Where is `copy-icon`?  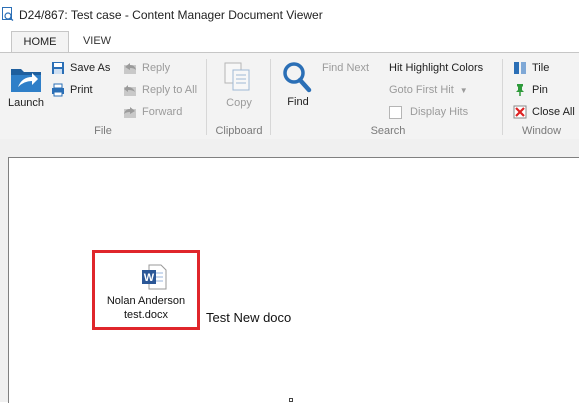 copy-icon is located at coordinates (237, 76).